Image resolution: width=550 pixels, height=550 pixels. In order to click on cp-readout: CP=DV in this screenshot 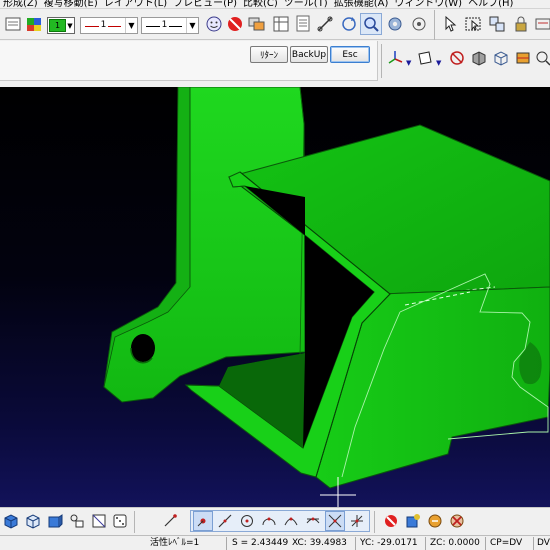, I will do `click(506, 543)`.